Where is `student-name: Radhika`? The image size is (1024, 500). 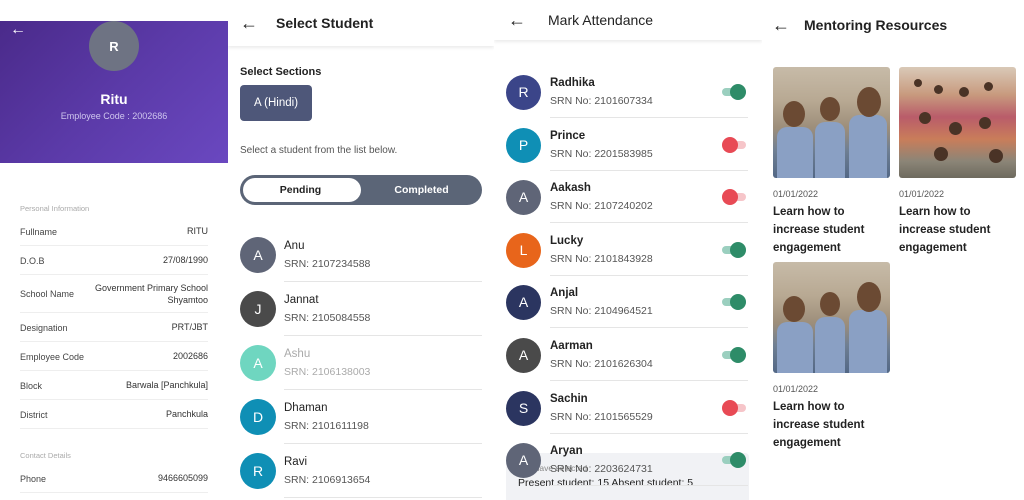 student-name: Radhika is located at coordinates (572, 82).